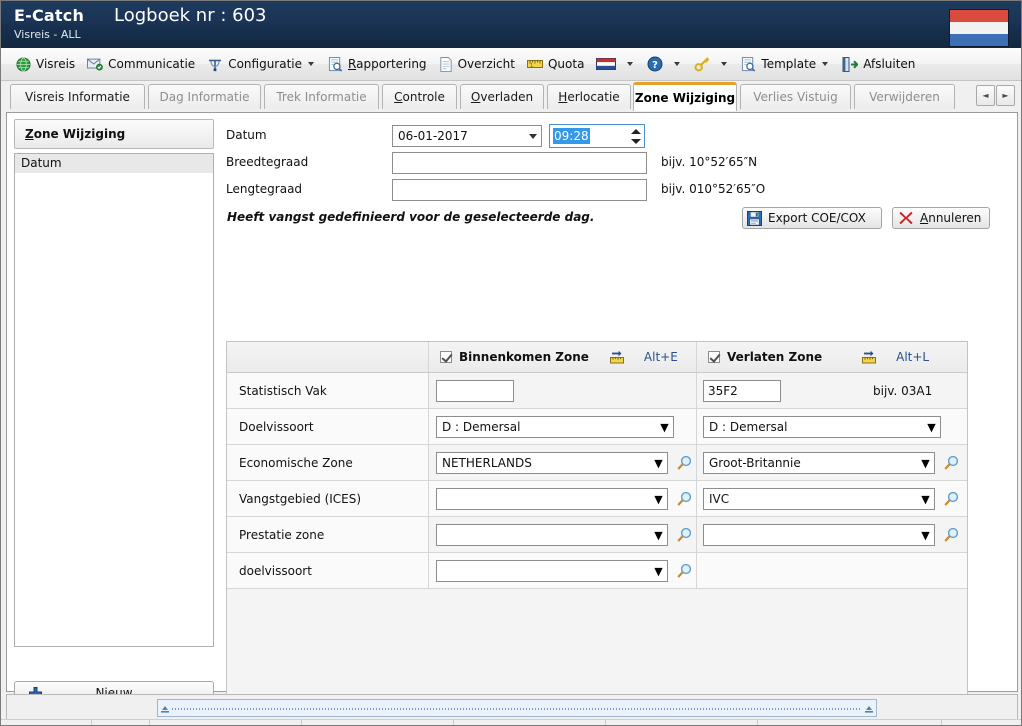 This screenshot has width=1022, height=726. What do you see at coordinates (1005, 95) in the screenshot?
I see `tab-scroll-right-button: ►` at bounding box center [1005, 95].